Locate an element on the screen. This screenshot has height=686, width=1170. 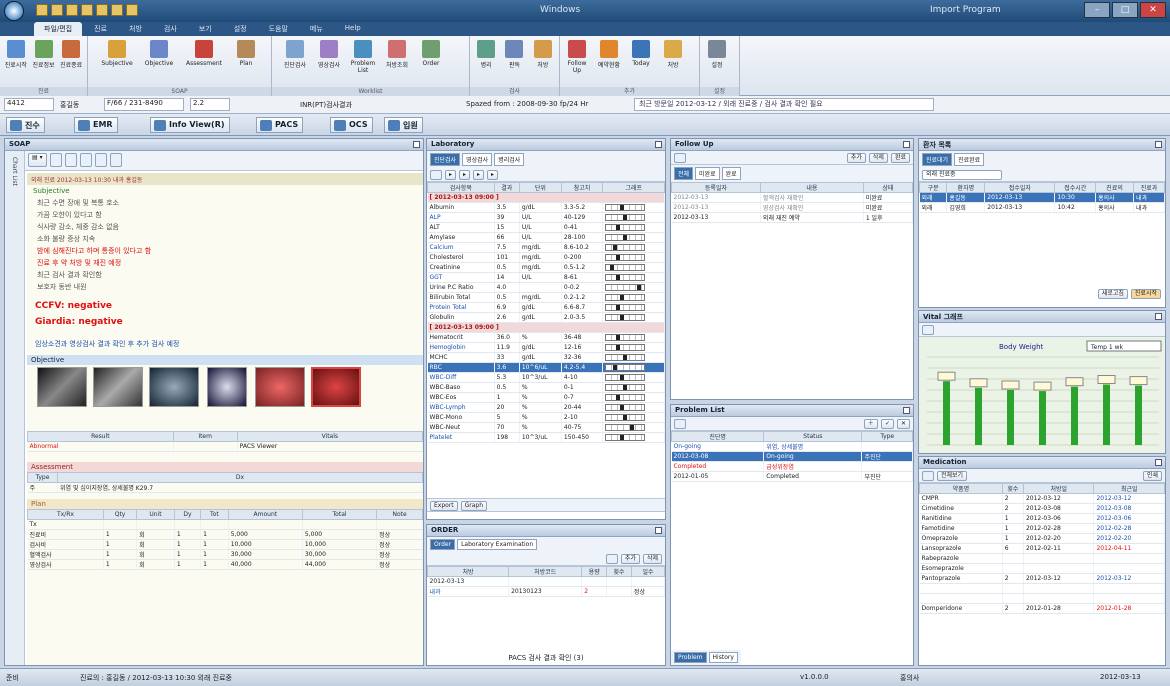
problem-edit-button: ✓ is located at coordinates (887, 424).